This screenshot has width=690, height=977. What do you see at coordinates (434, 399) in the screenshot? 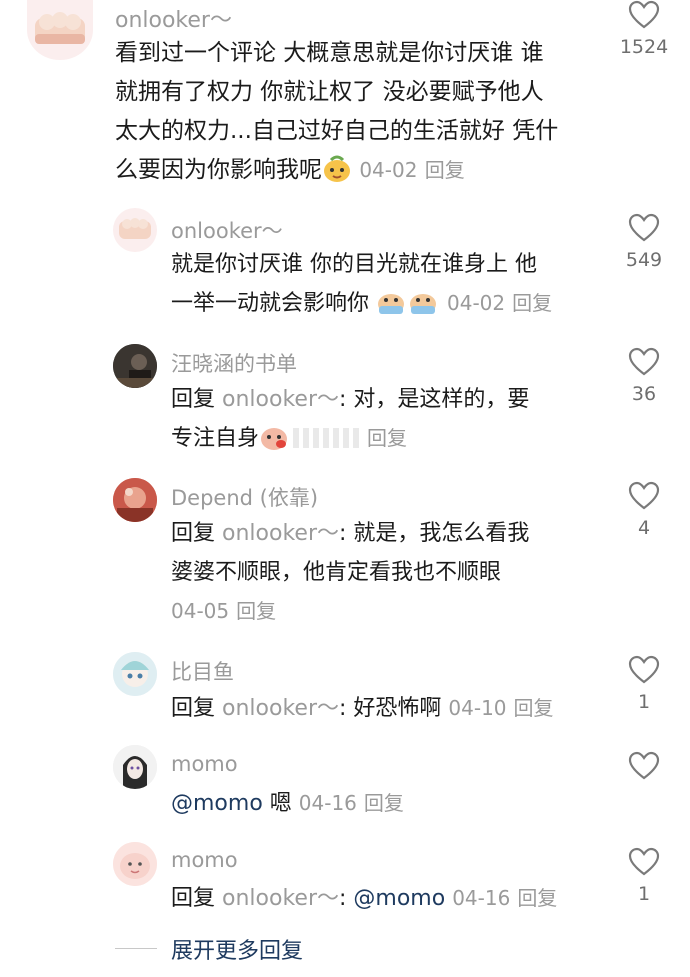
I see `comment-line: : 对，是这样的，要` at bounding box center [434, 399].